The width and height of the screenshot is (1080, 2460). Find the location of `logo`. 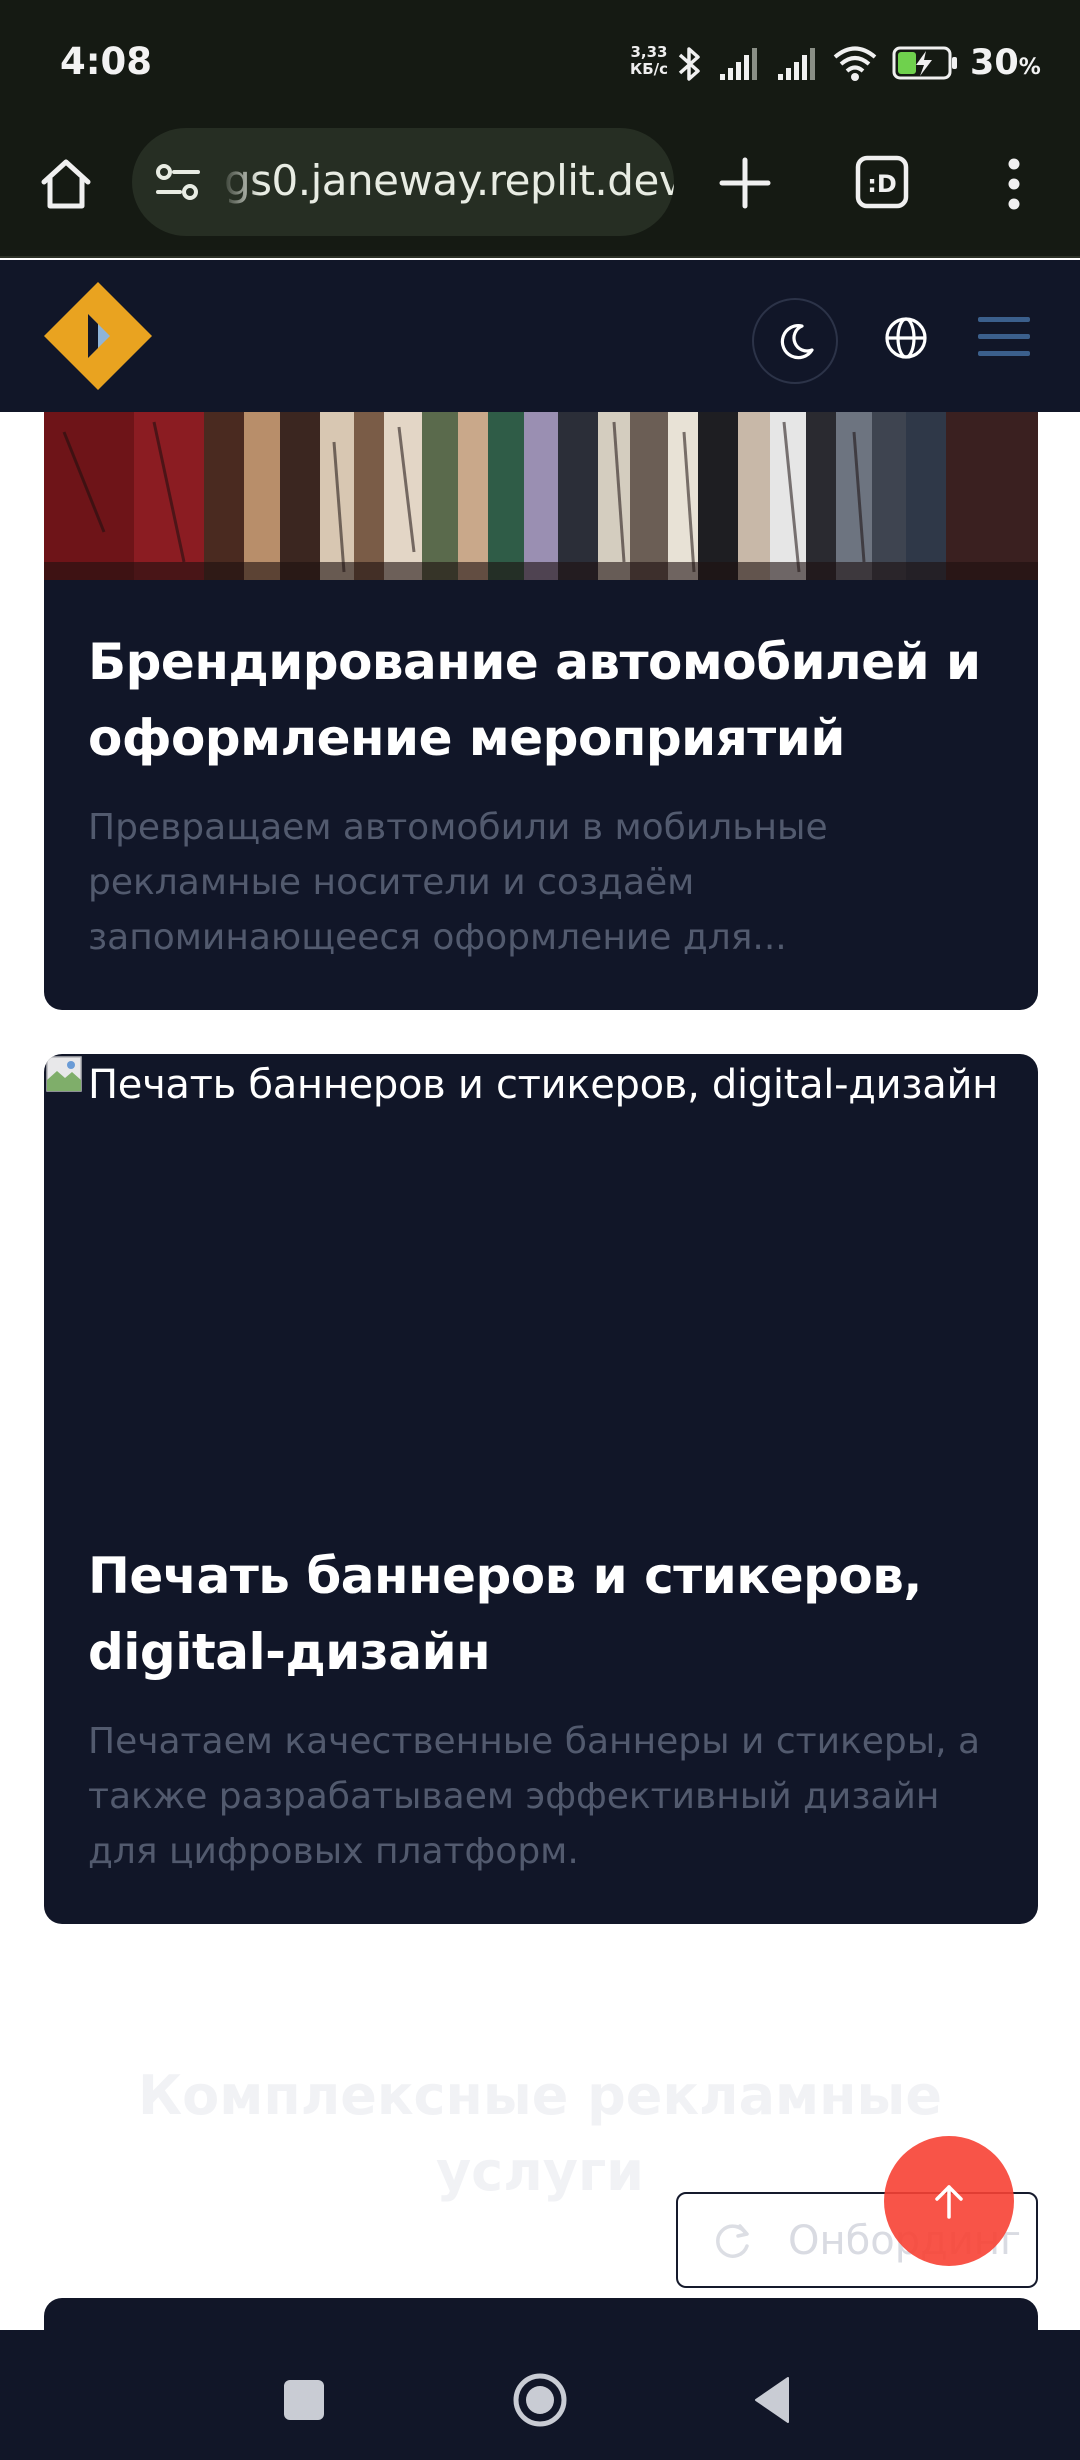

logo is located at coordinates (98, 336).